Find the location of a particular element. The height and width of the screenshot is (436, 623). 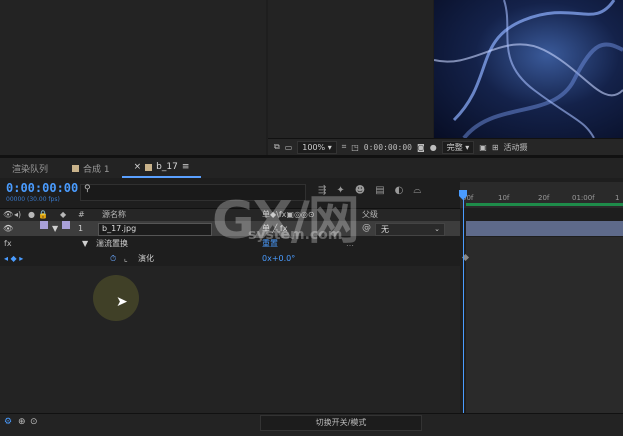

ruler-tick: 1 is located at coordinates (617, 198).